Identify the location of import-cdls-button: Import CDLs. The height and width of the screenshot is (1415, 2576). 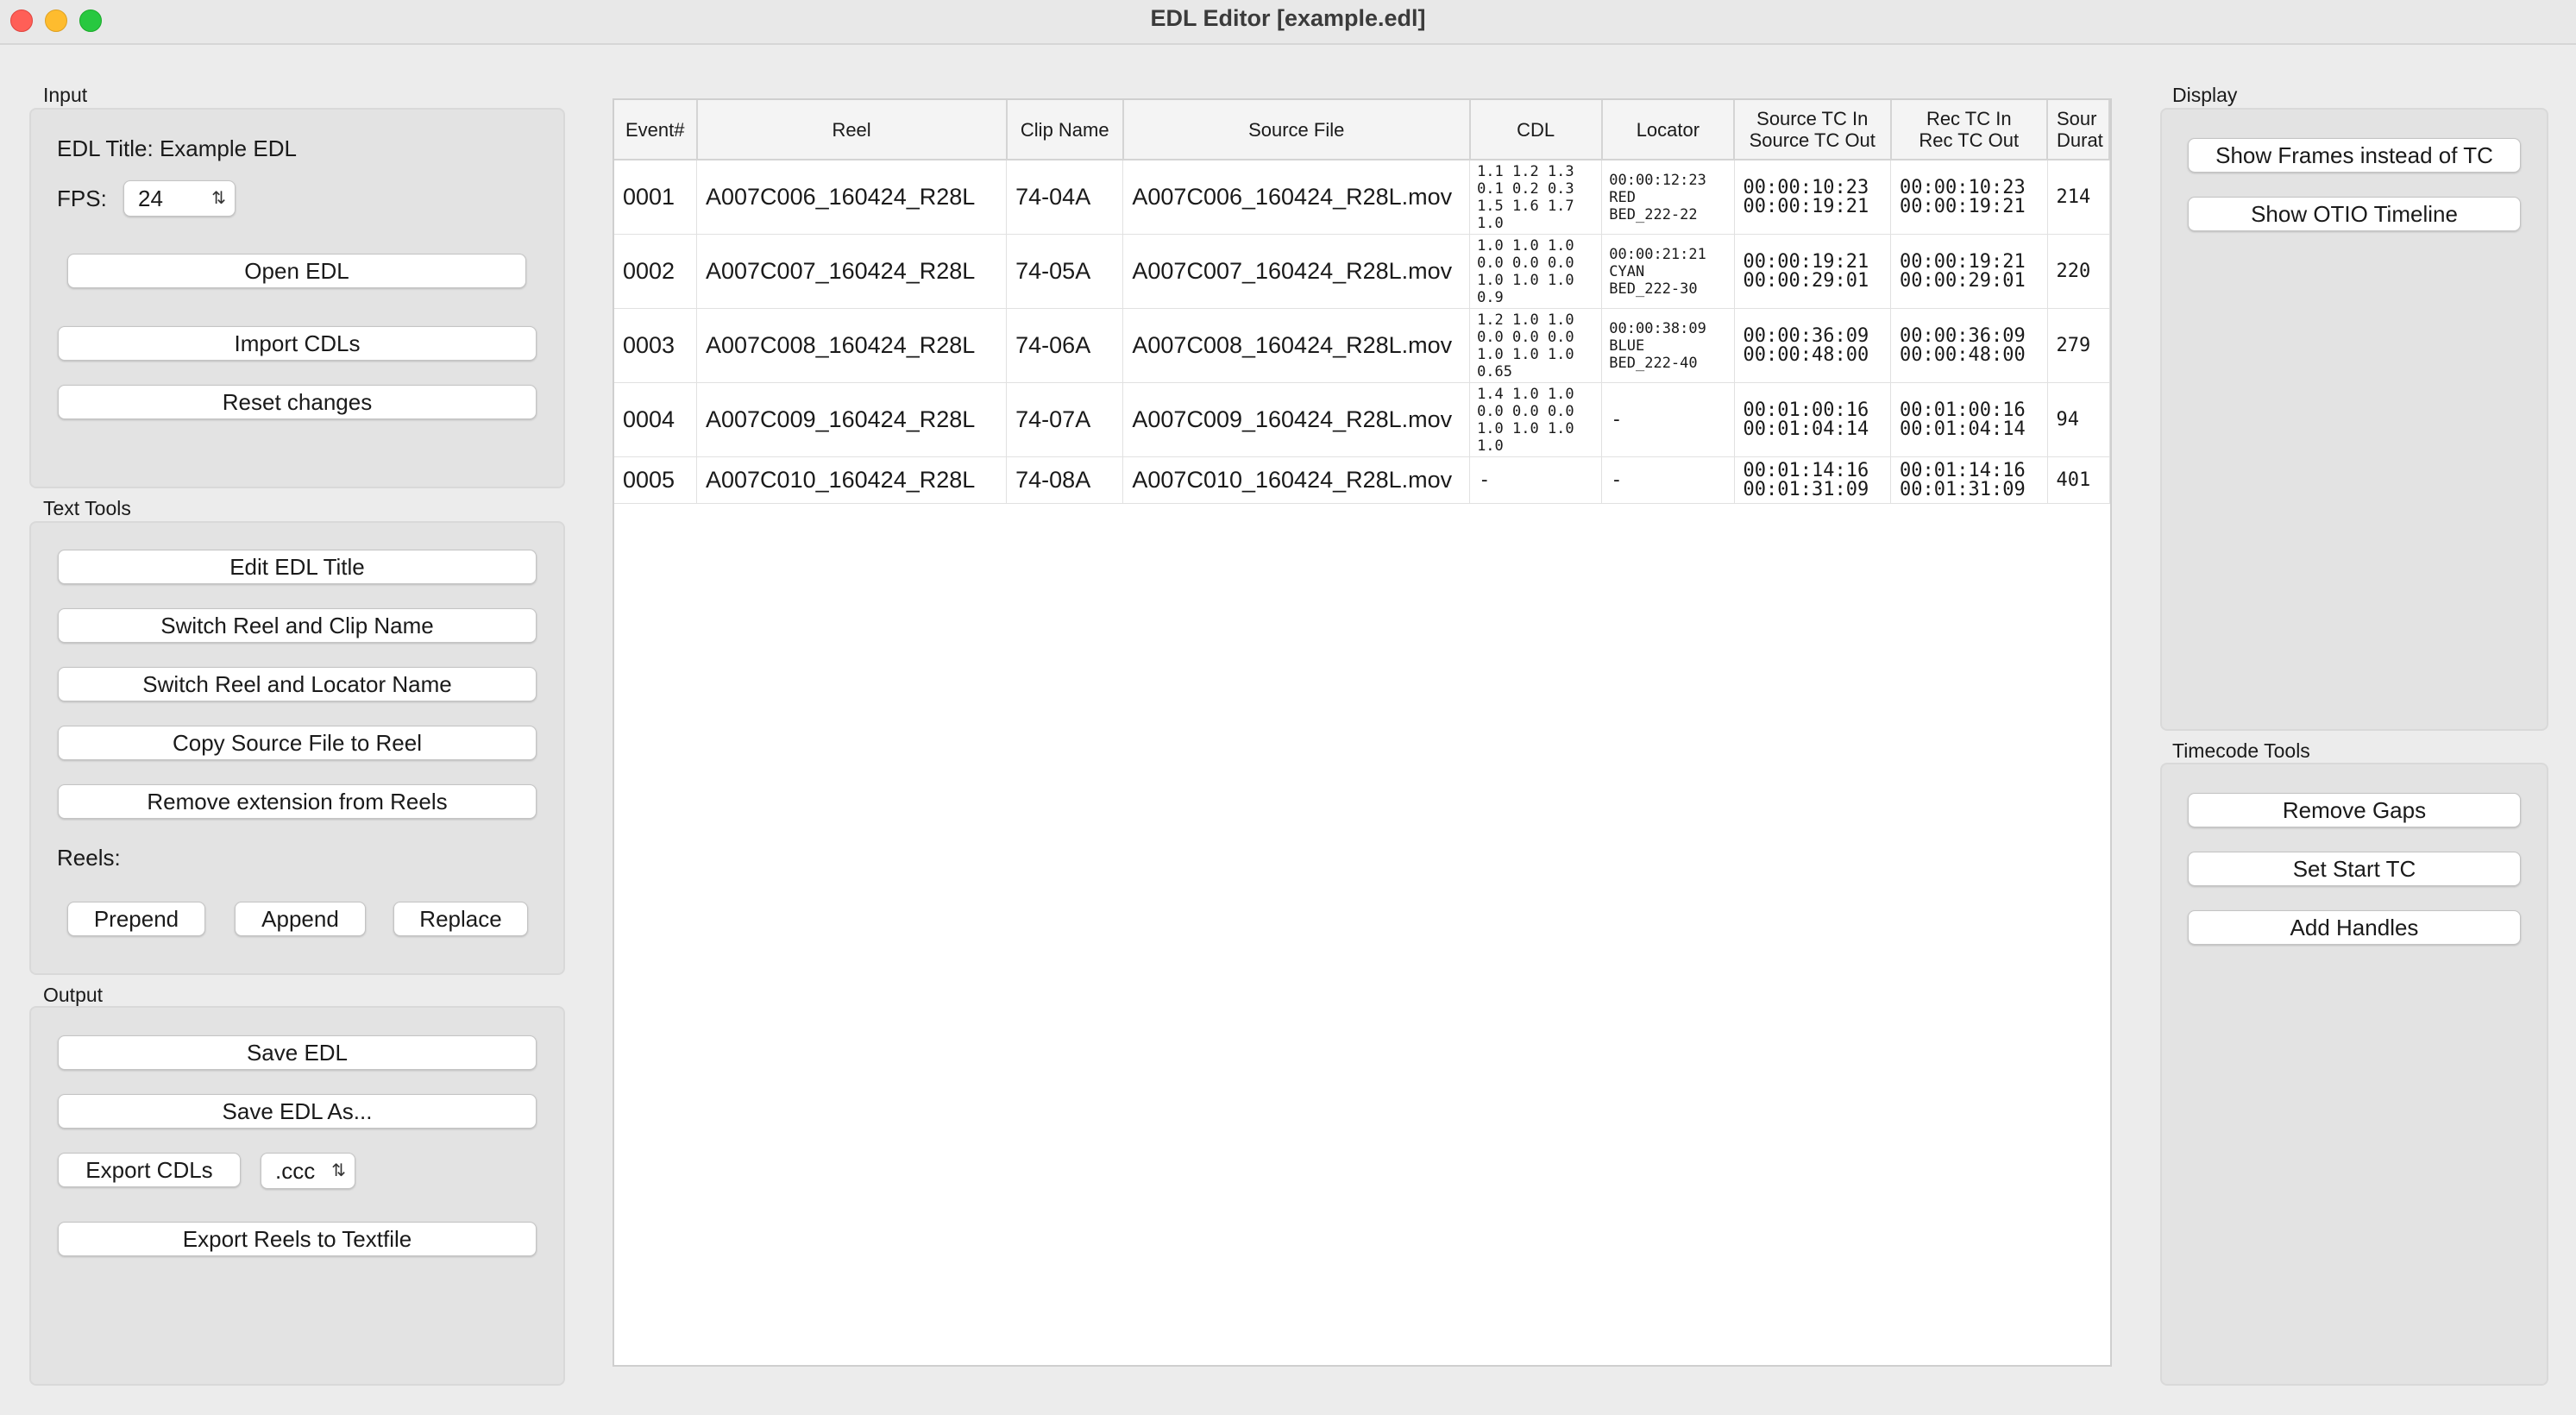
(297, 343).